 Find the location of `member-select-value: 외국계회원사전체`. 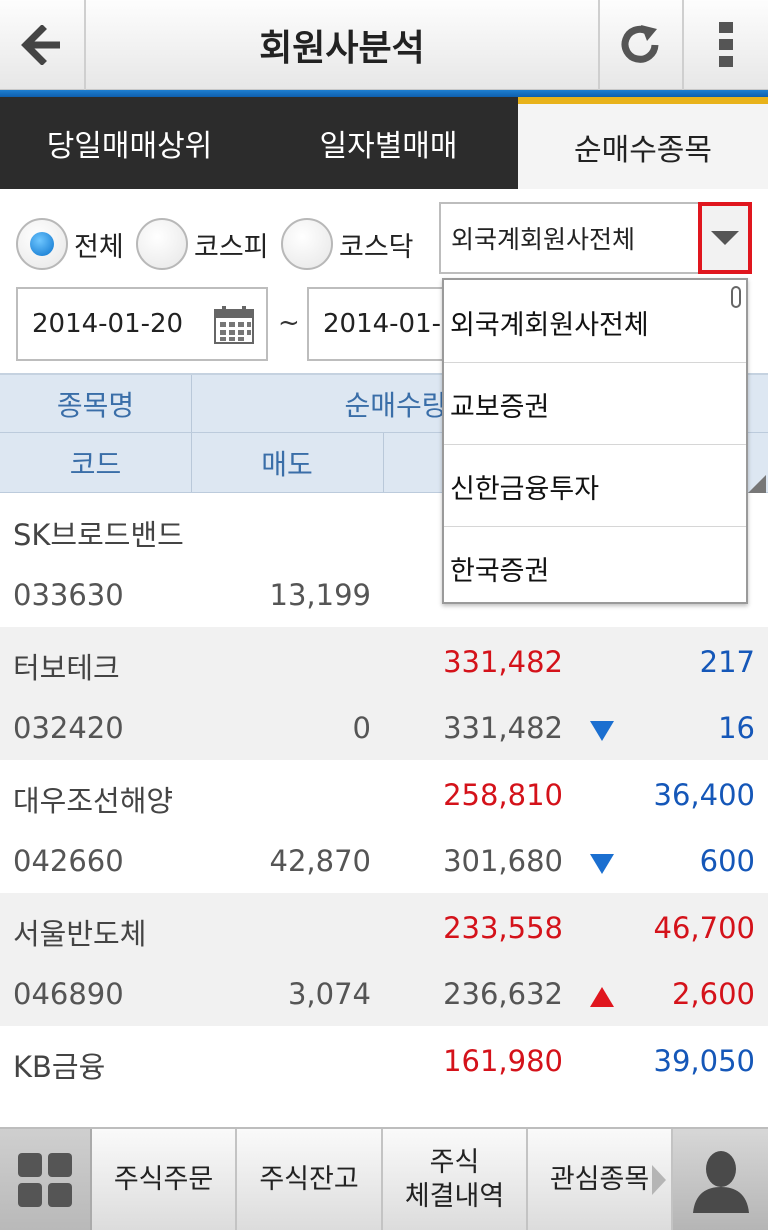

member-select-value: 외국계회원사전체 is located at coordinates (543, 239).